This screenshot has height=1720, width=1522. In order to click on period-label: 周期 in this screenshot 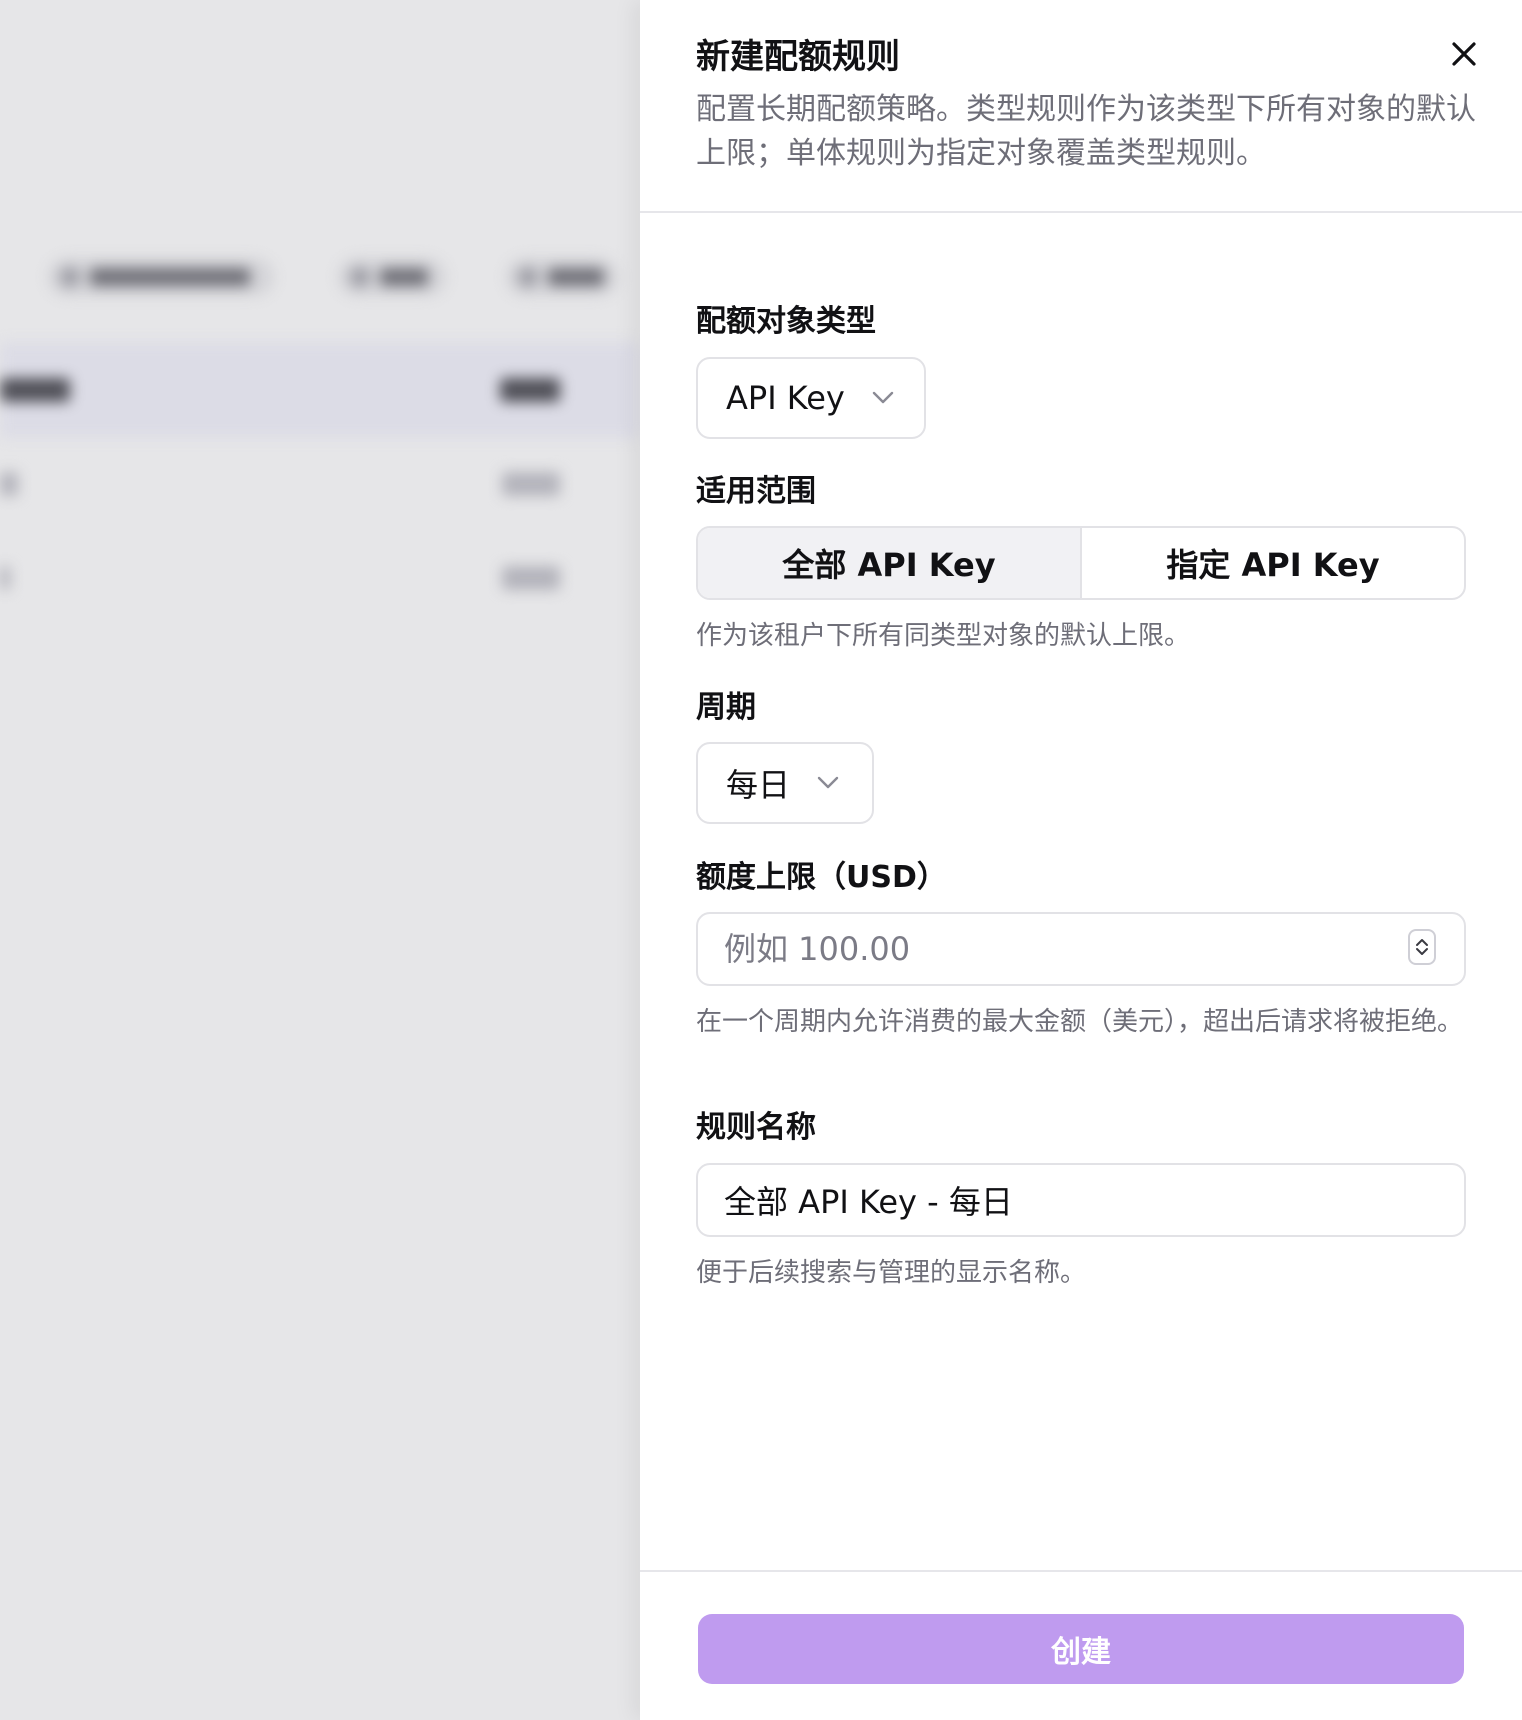, I will do `click(726, 707)`.